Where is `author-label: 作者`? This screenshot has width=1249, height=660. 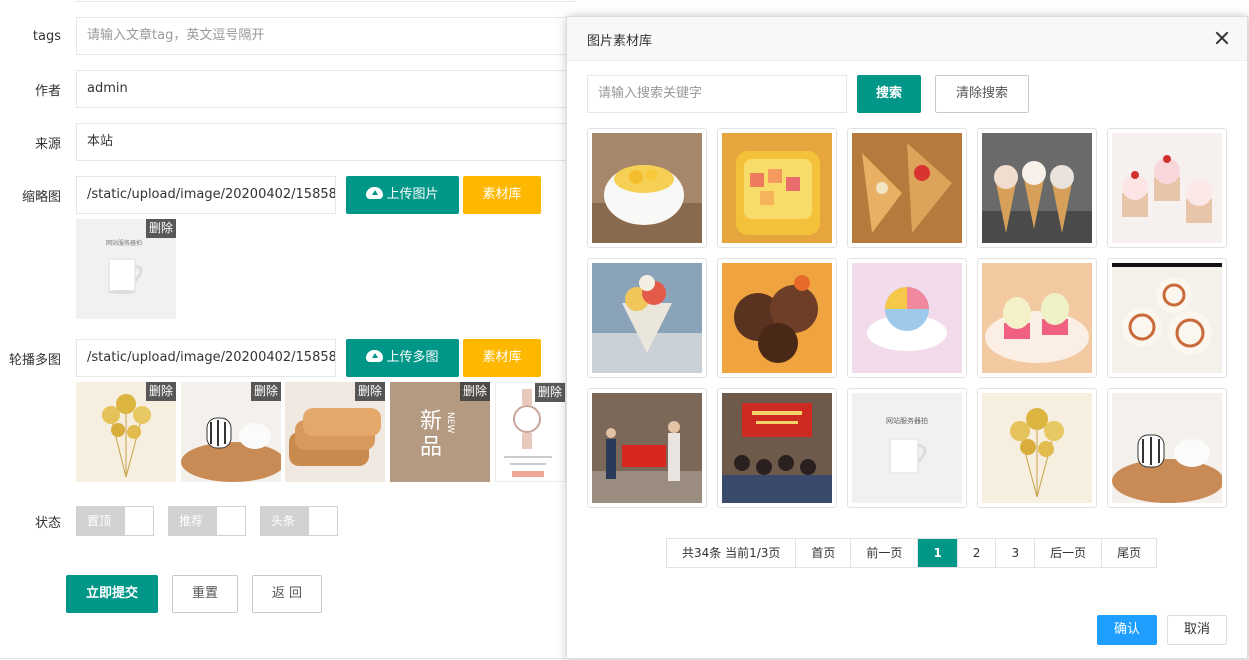 author-label: 作者 is located at coordinates (47, 91).